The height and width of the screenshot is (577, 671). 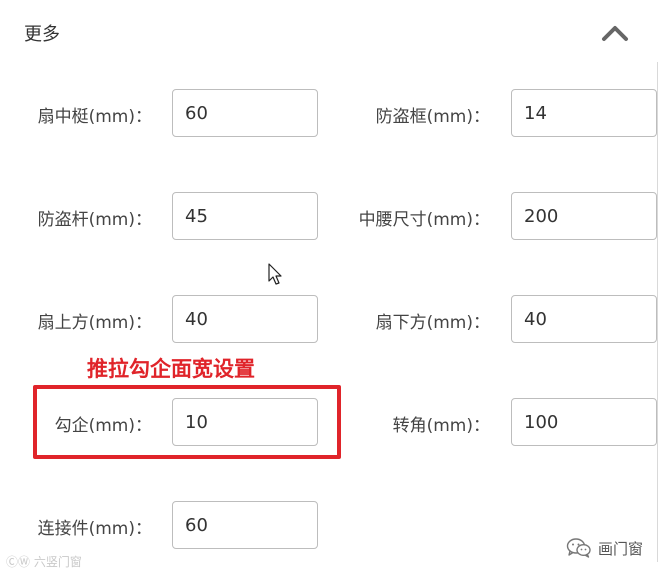 What do you see at coordinates (432, 117) in the screenshot?
I see `field-label-fang-dao-kuang: 防盗框(mm)：` at bounding box center [432, 117].